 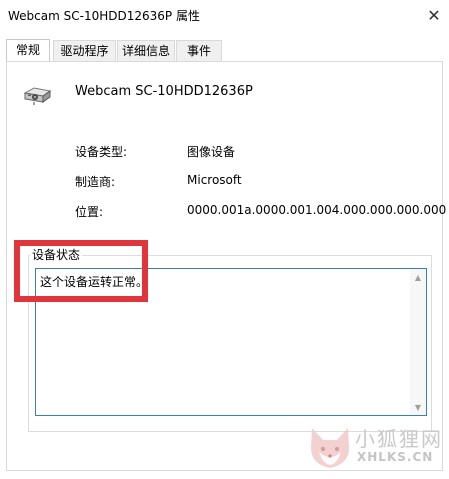 I want to click on device-name: Webcam SC-10HDD12636P, so click(x=164, y=91).